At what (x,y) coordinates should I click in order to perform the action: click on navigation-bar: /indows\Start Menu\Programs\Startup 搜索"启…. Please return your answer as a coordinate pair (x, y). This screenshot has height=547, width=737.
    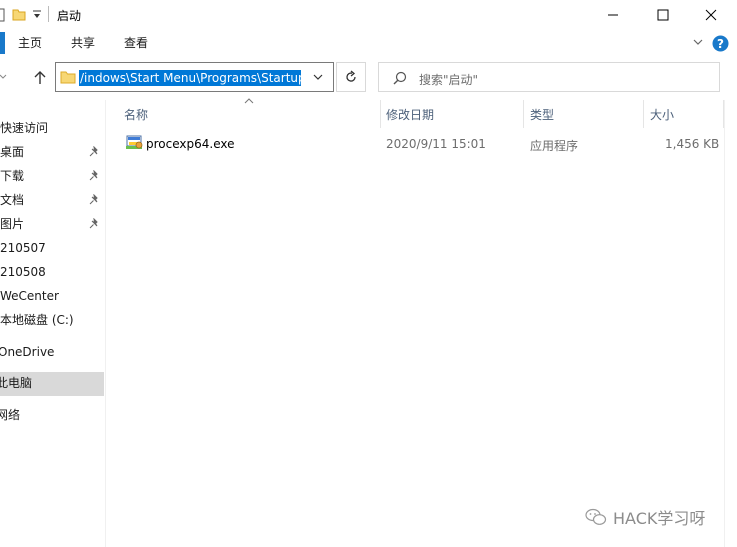
    Looking at the image, I should click on (368, 78).